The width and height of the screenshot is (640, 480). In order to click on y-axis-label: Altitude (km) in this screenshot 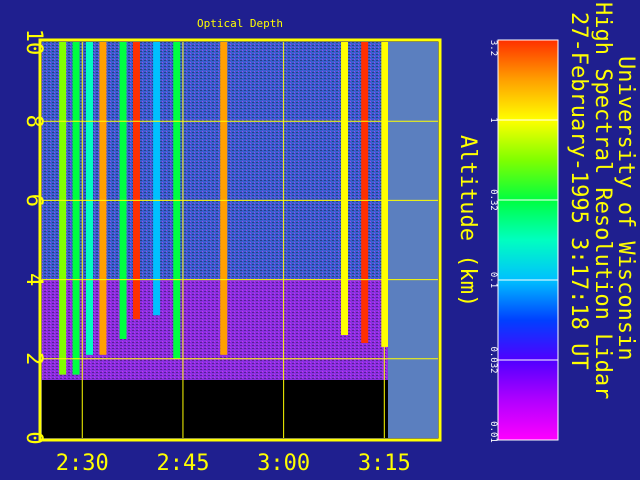, I will do `click(467, 221)`.